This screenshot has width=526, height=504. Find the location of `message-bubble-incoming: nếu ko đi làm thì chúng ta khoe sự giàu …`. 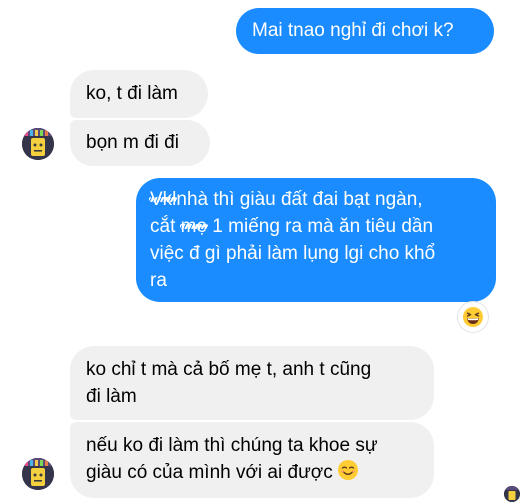

message-bubble-incoming: nếu ko đi làm thì chúng ta khoe sự giàu … is located at coordinates (252, 460).